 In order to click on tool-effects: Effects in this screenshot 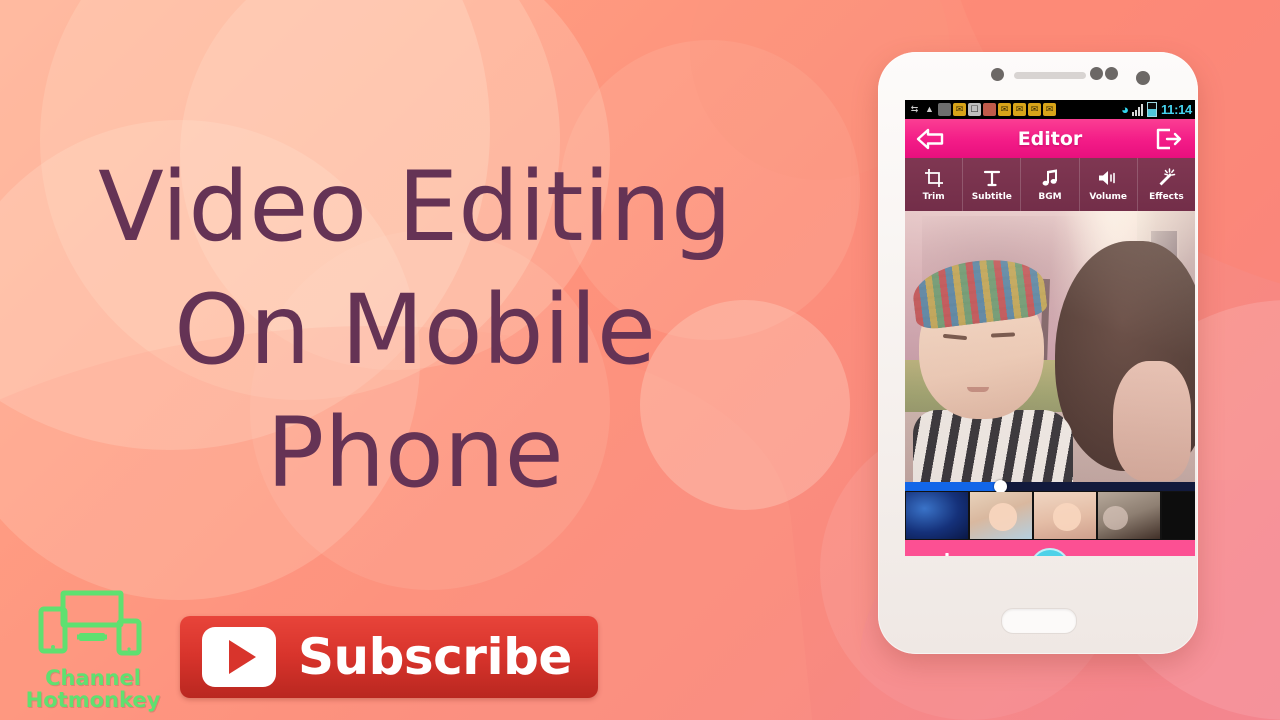, I will do `click(1166, 184)`.